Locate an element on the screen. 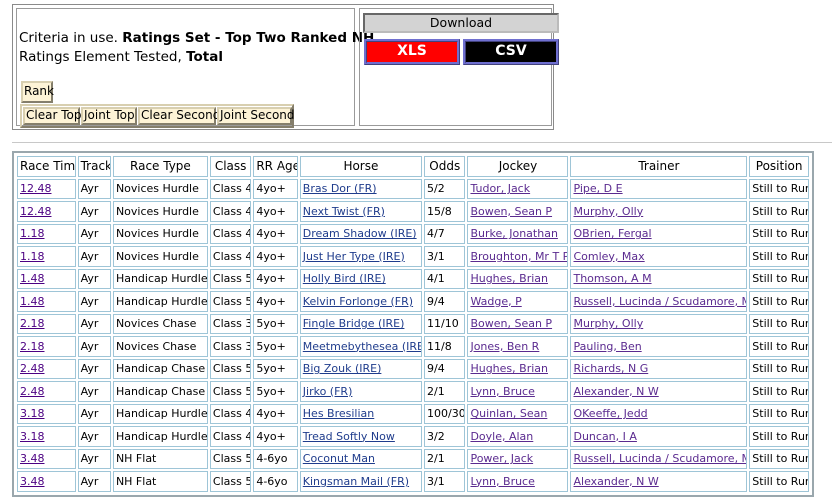 The image size is (832, 497). trainer-link: Pauling, Ben is located at coordinates (607, 346).